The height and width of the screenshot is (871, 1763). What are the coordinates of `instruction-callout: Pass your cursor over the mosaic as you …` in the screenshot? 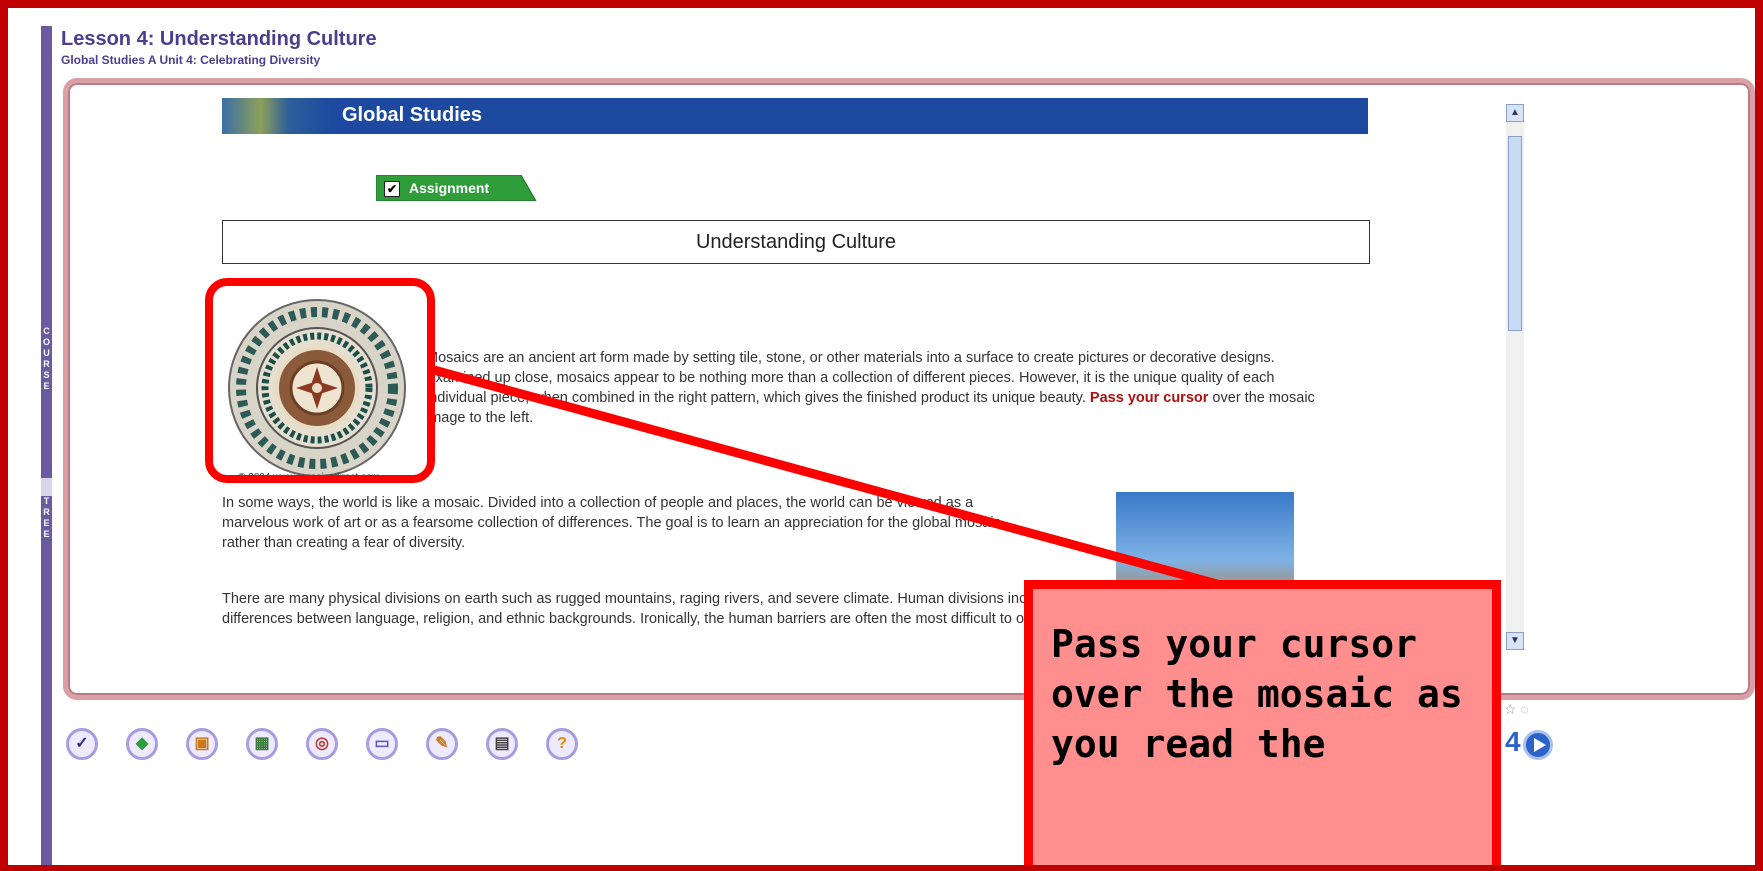 It's located at (1262, 722).